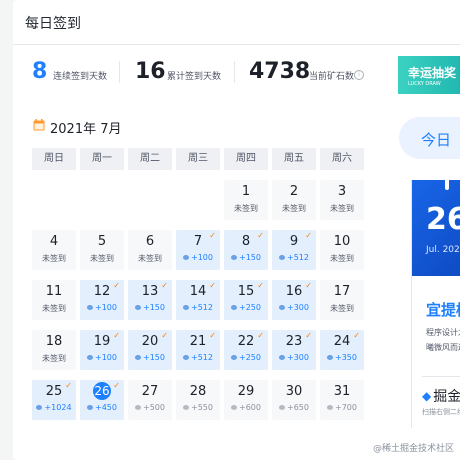  What do you see at coordinates (150, 400) in the screenshot?
I see `calendar-day: 27 +500` at bounding box center [150, 400].